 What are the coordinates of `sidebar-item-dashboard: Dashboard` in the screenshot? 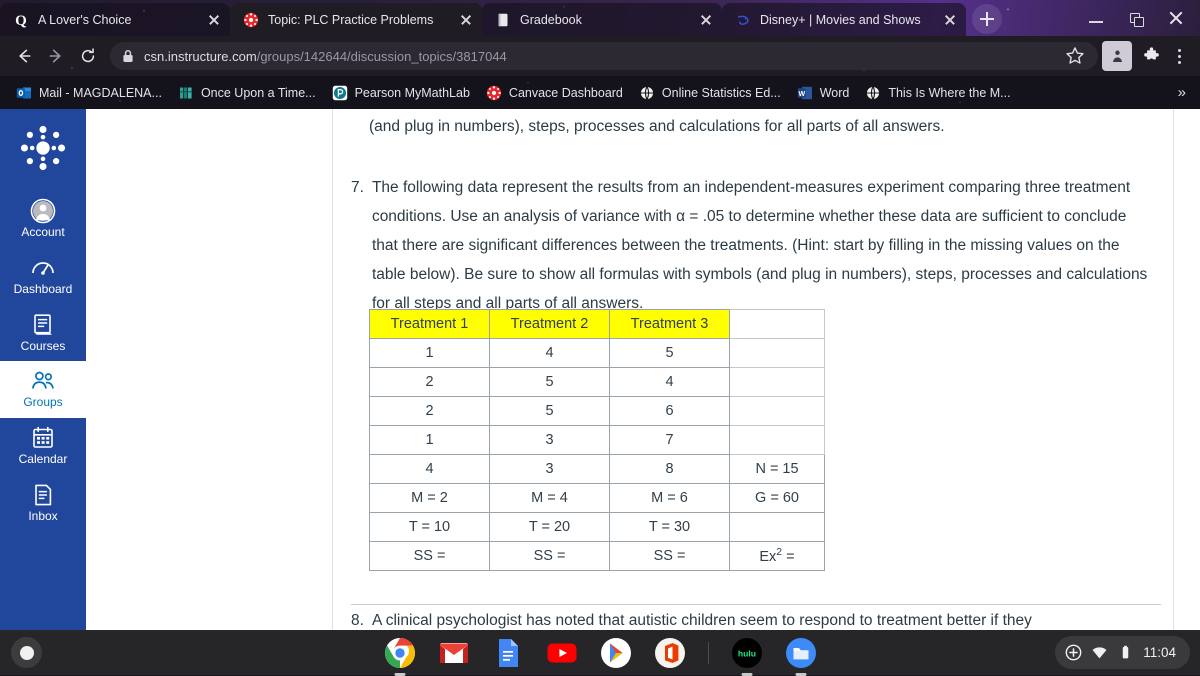 It's located at (43, 276).